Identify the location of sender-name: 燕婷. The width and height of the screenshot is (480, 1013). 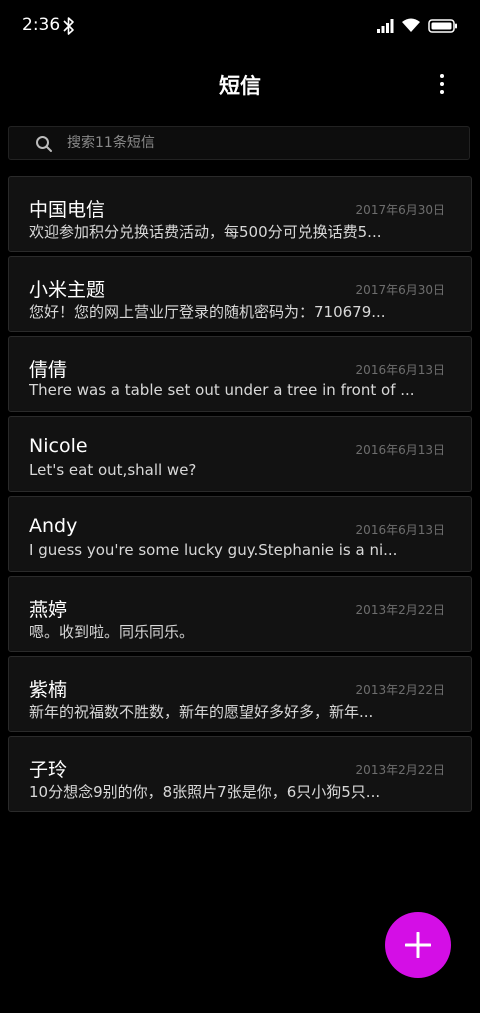
(48, 610).